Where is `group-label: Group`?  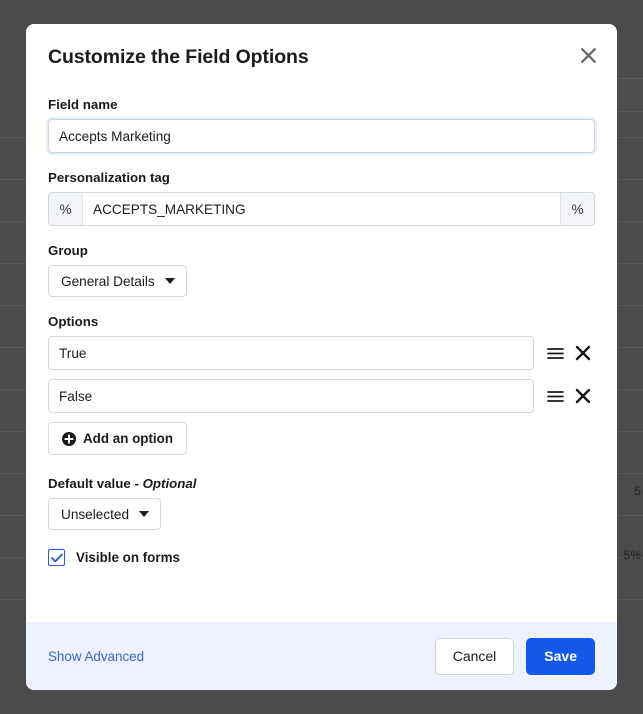 group-label: Group is located at coordinates (68, 250).